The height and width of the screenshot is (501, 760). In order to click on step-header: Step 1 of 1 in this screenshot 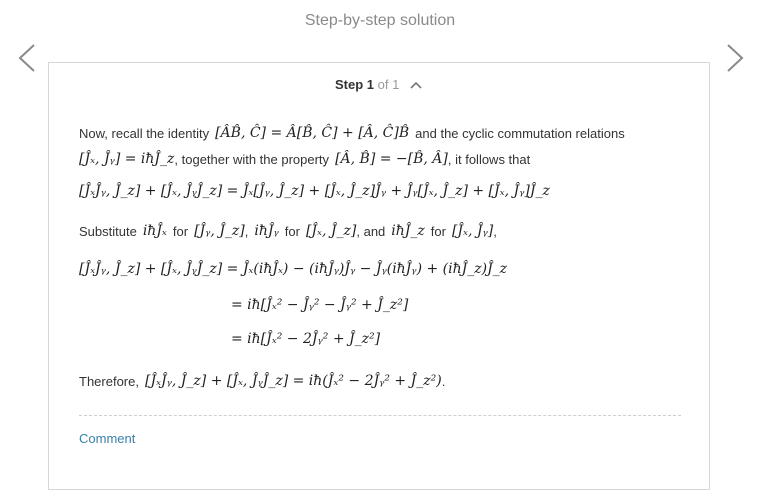, I will do `click(379, 85)`.